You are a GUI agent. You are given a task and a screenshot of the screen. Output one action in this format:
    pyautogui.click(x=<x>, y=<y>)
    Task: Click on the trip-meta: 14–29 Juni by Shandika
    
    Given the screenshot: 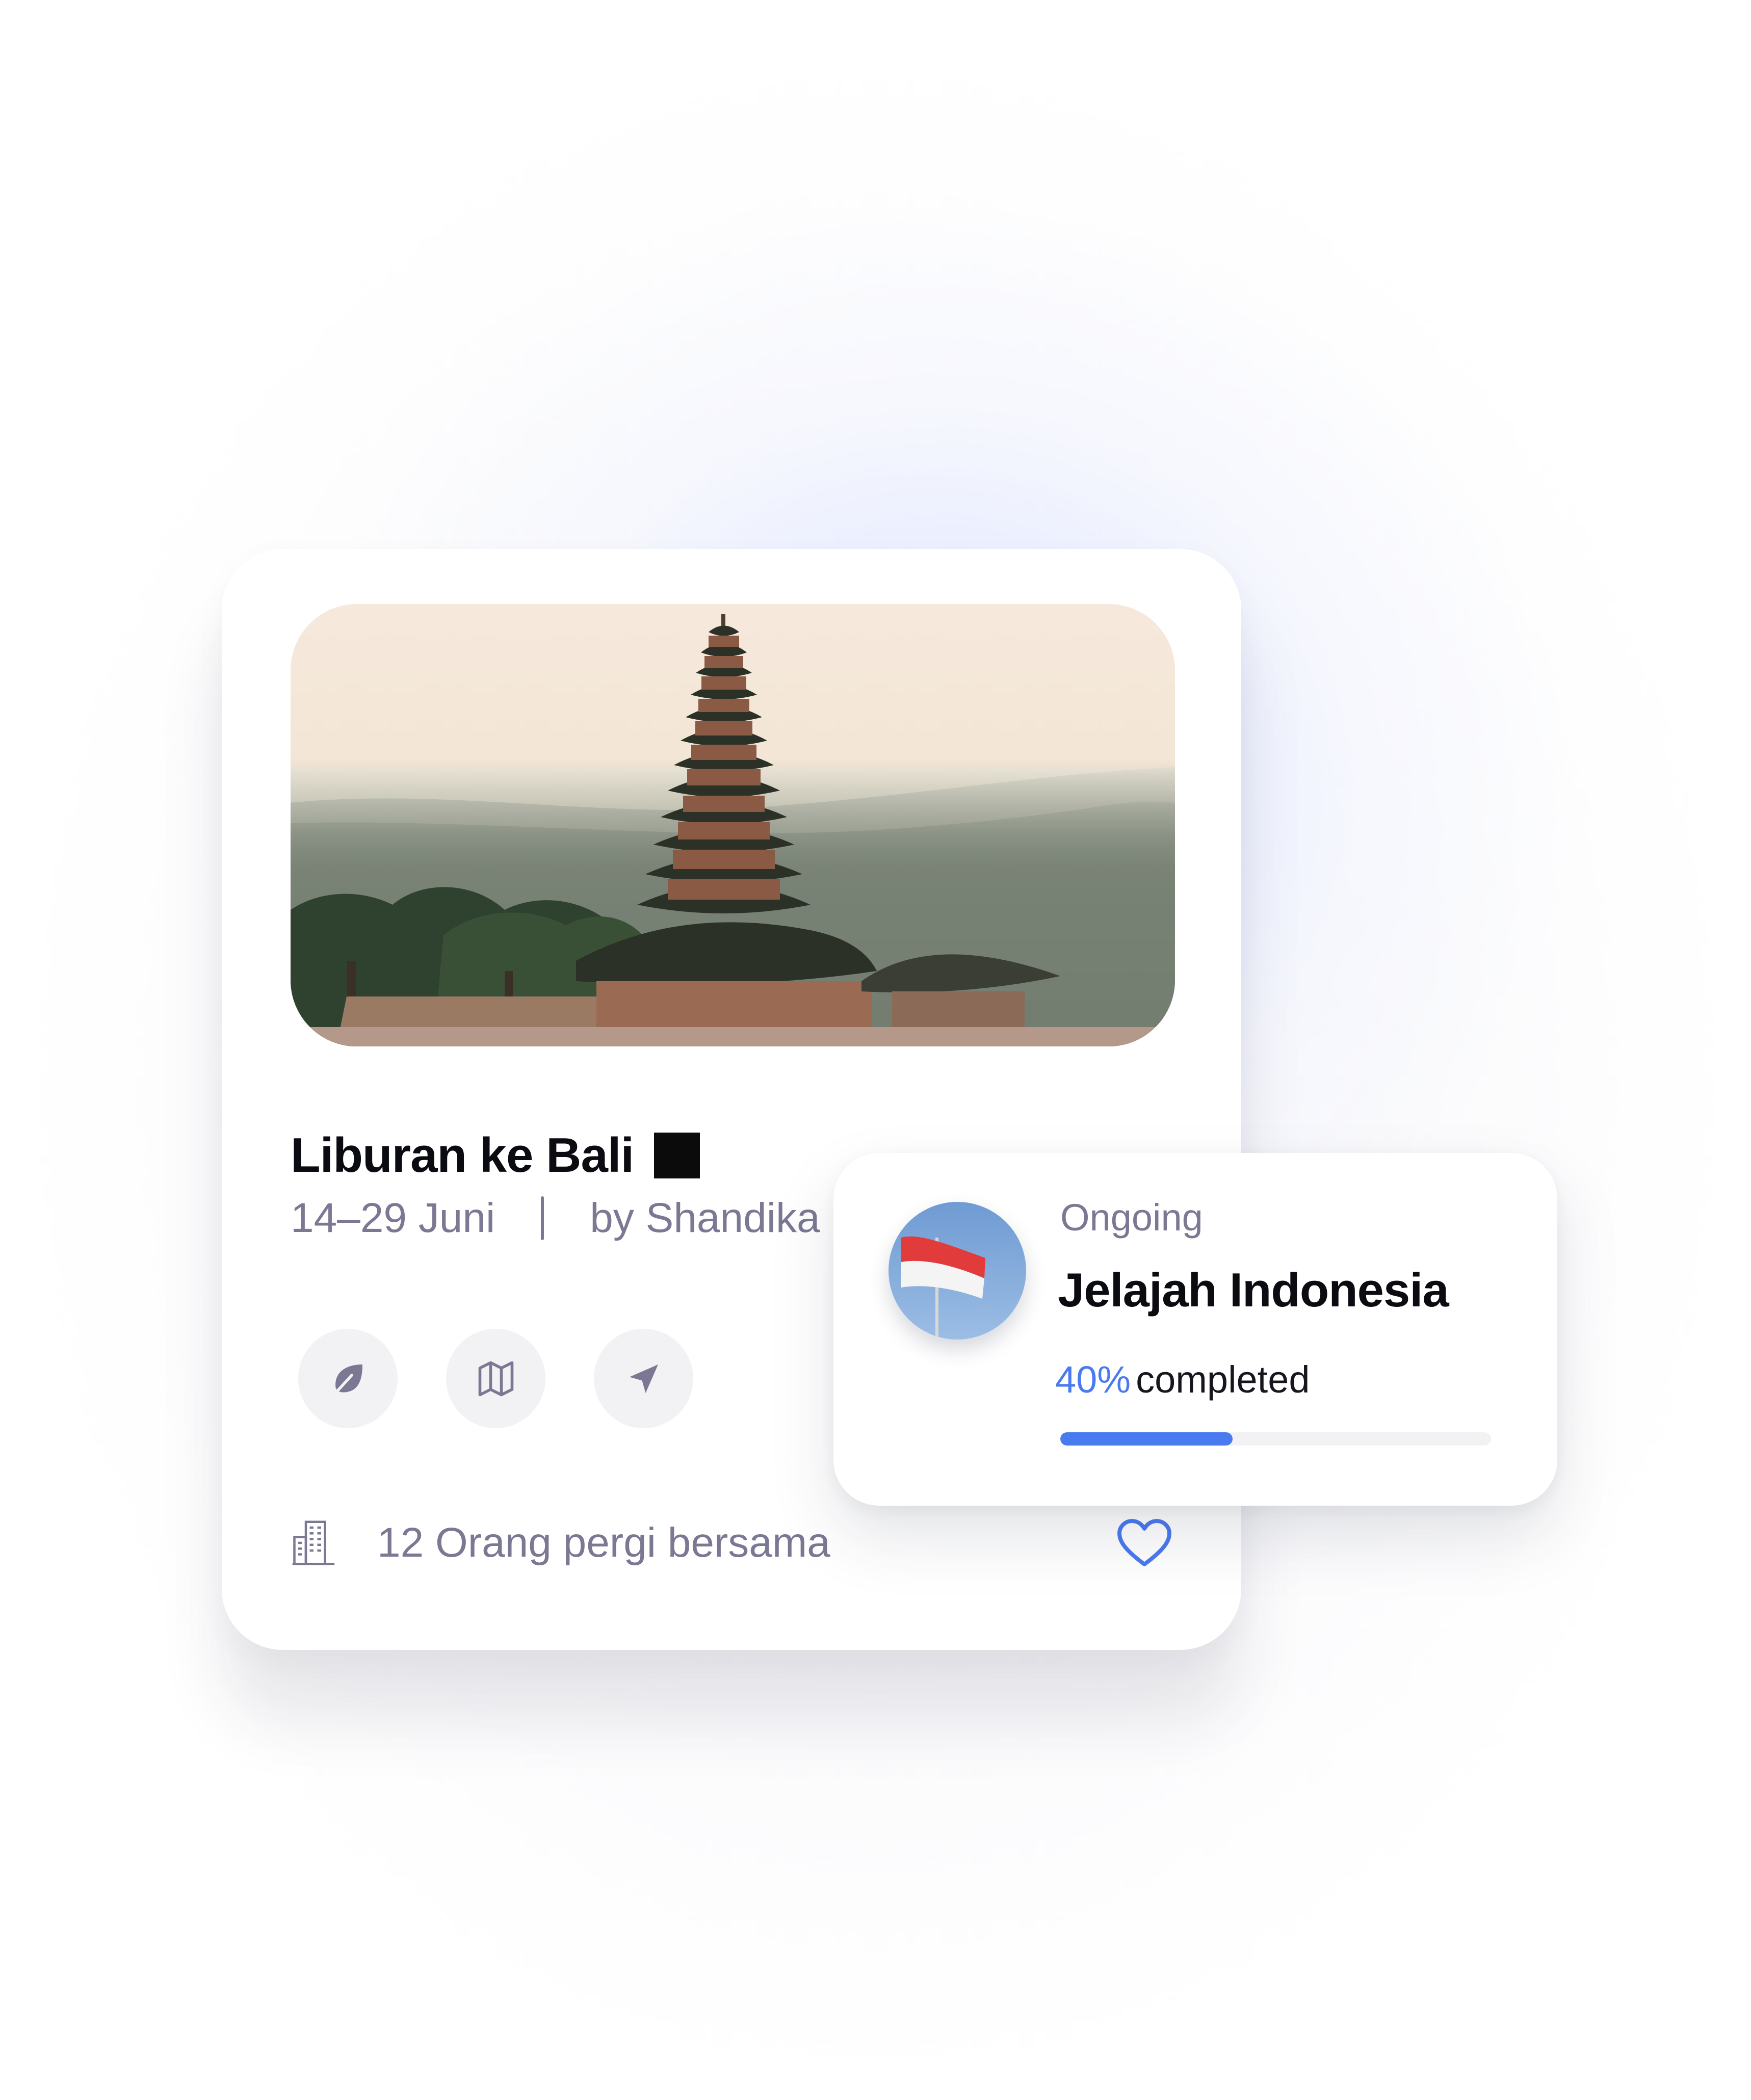 What is the action you would take?
    pyautogui.click(x=555, y=1218)
    